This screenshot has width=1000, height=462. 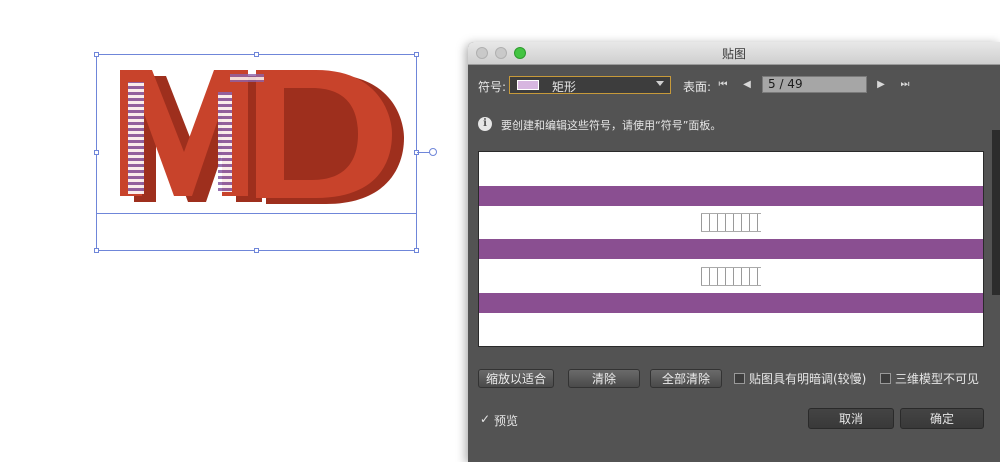 What do you see at coordinates (485, 124) in the screenshot?
I see `info-icon: i` at bounding box center [485, 124].